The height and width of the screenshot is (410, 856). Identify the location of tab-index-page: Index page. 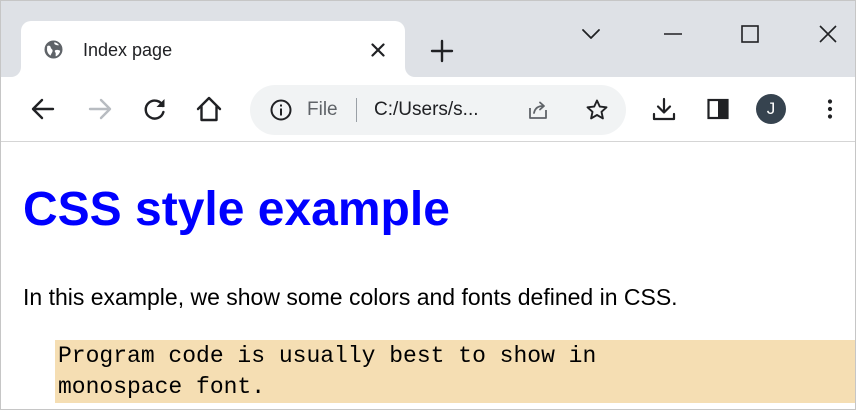
(213, 49).